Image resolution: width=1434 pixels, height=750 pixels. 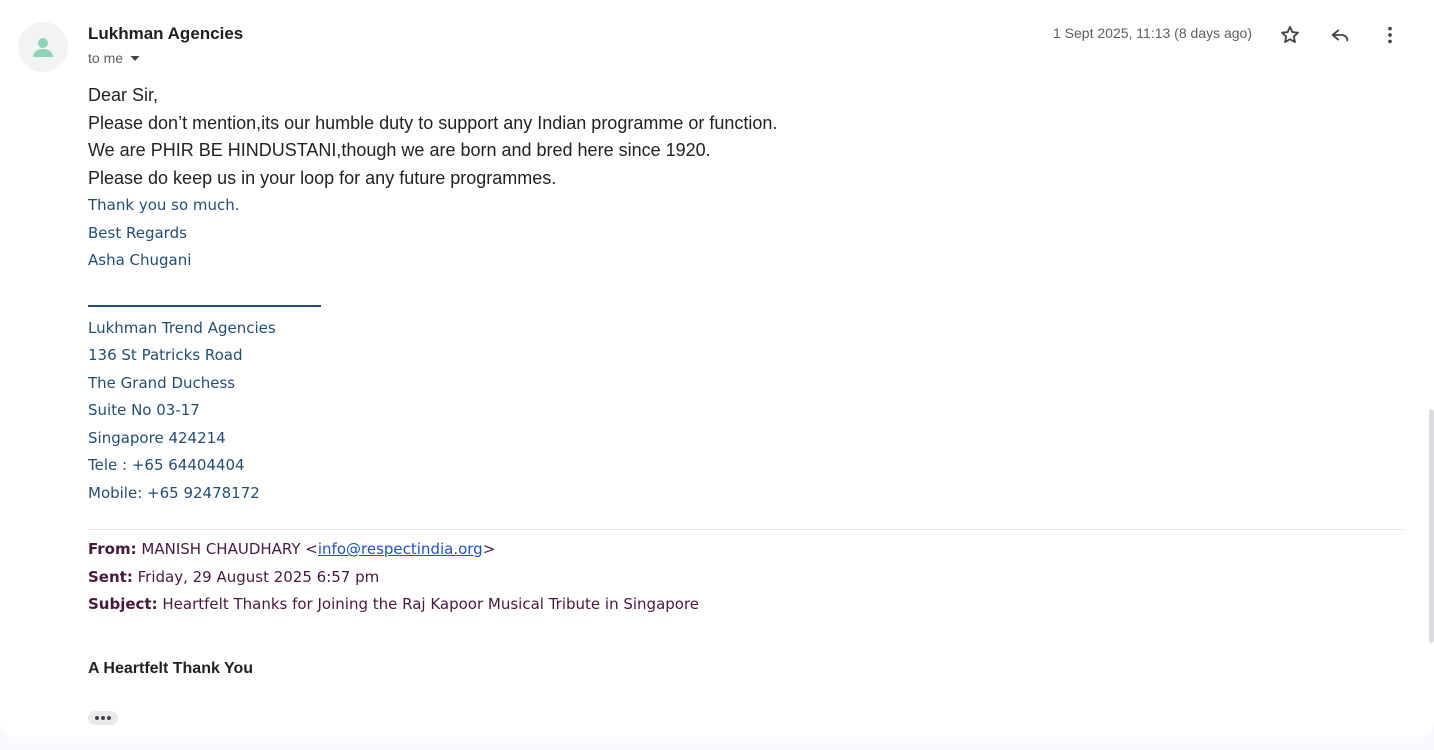 I want to click on star-button, so click(x=1290, y=35).